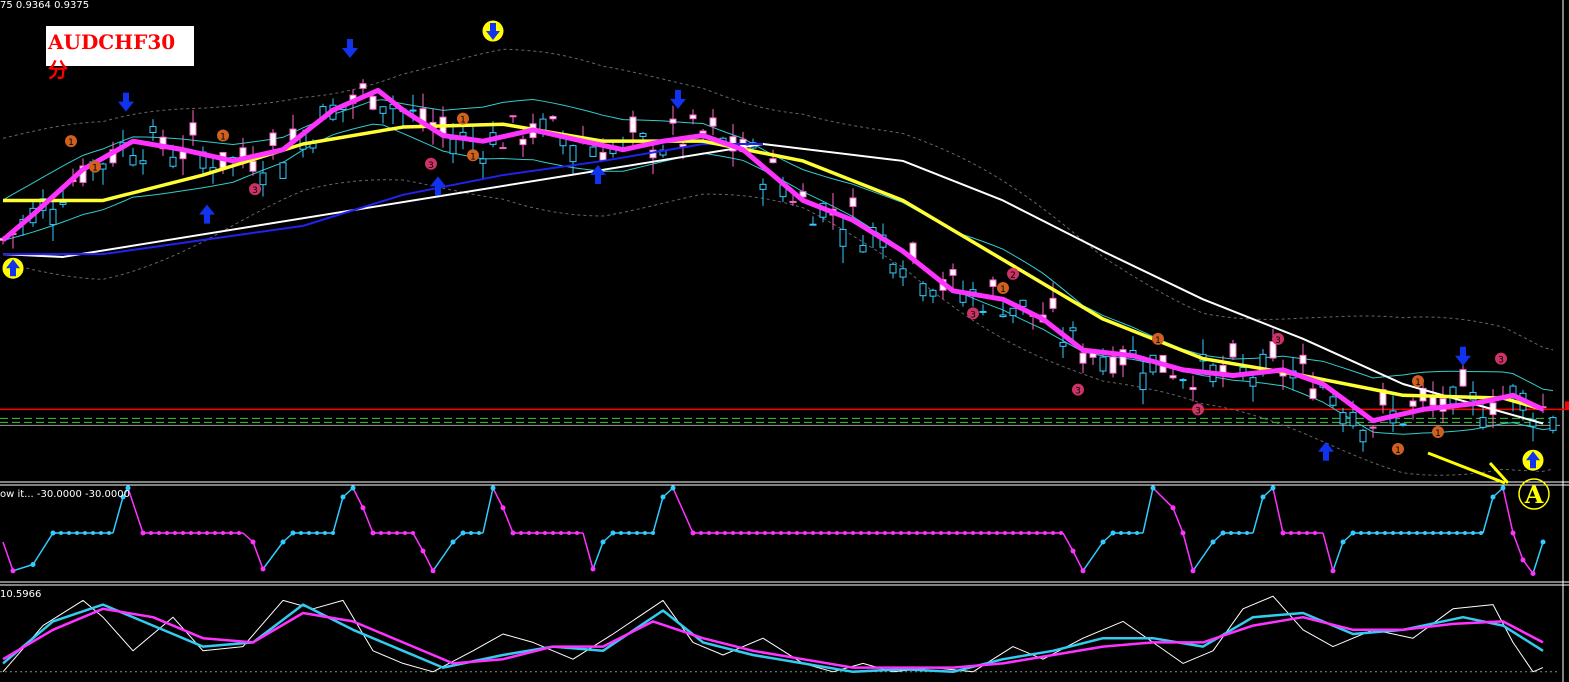  Describe the element at coordinates (773, 638) in the screenshot. I see `oscillator2-line-main` at that location.